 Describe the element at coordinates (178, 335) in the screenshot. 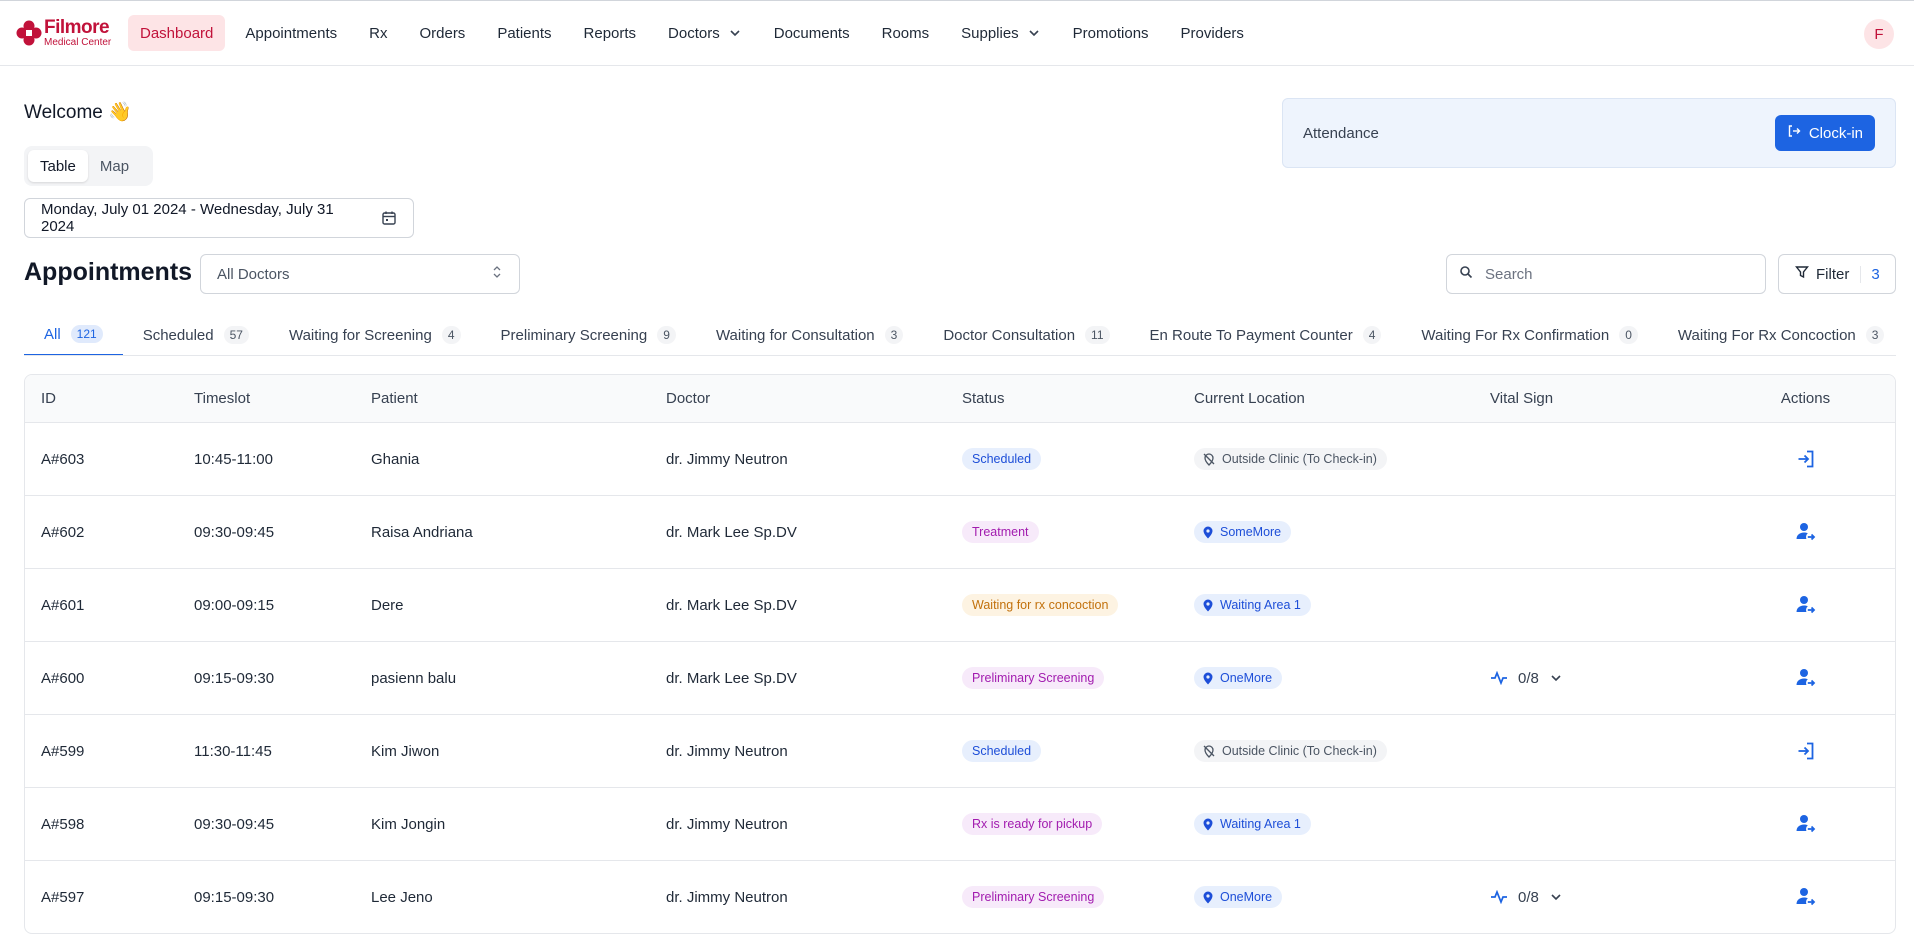

I see `tab-label: Scheduled` at that location.